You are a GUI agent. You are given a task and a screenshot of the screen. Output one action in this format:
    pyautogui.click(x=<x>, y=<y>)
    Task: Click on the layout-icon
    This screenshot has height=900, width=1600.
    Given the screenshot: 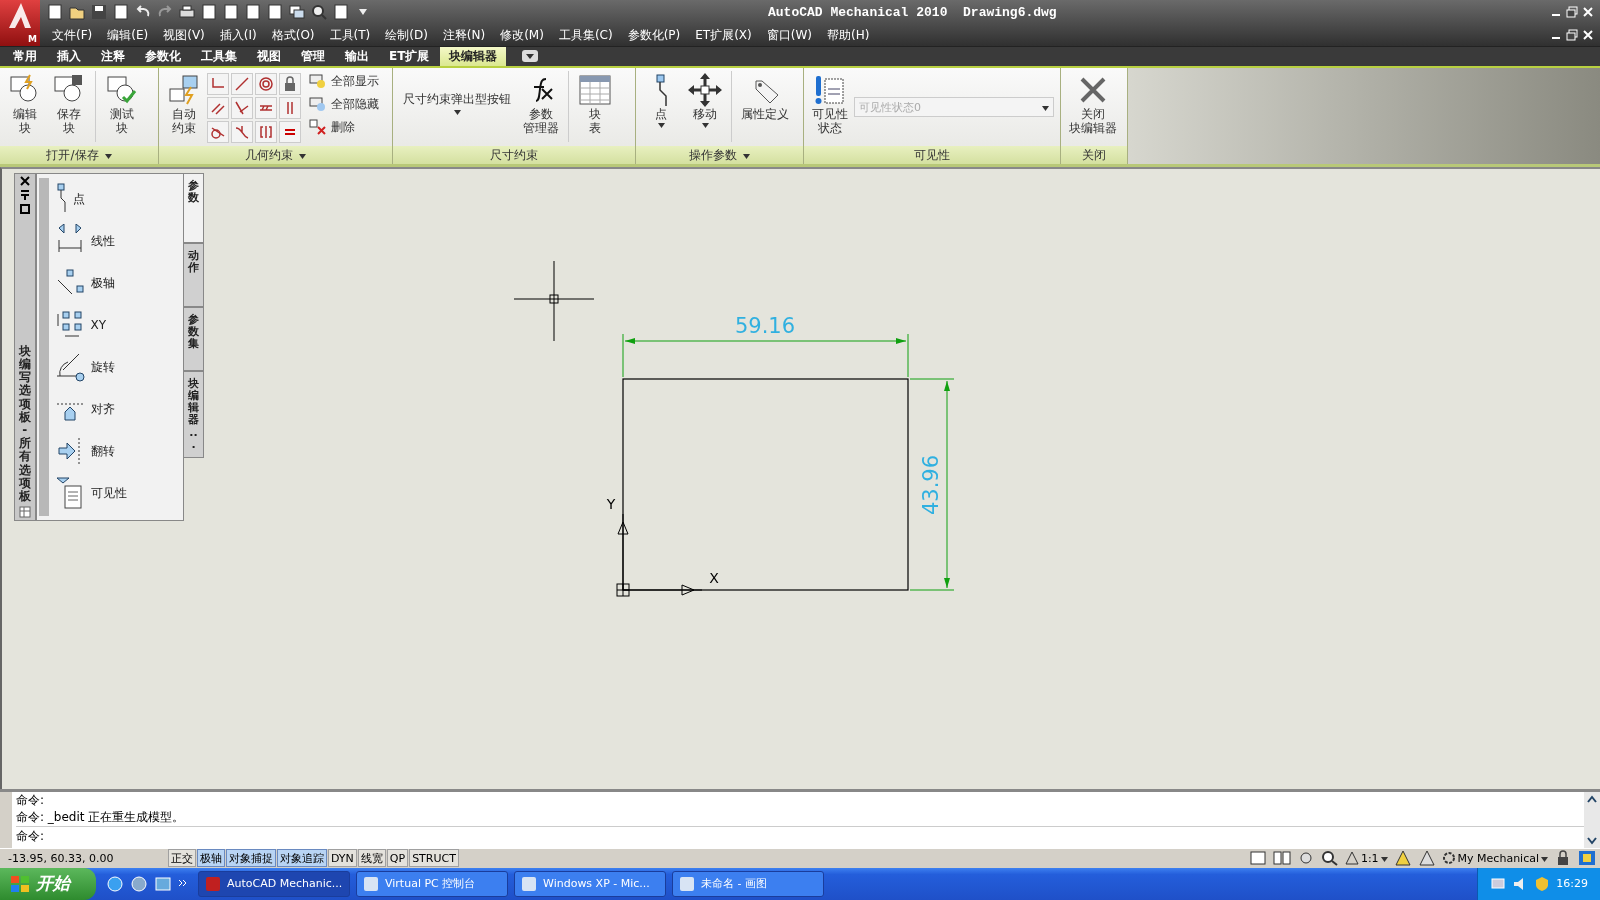 What is the action you would take?
    pyautogui.click(x=1281, y=858)
    